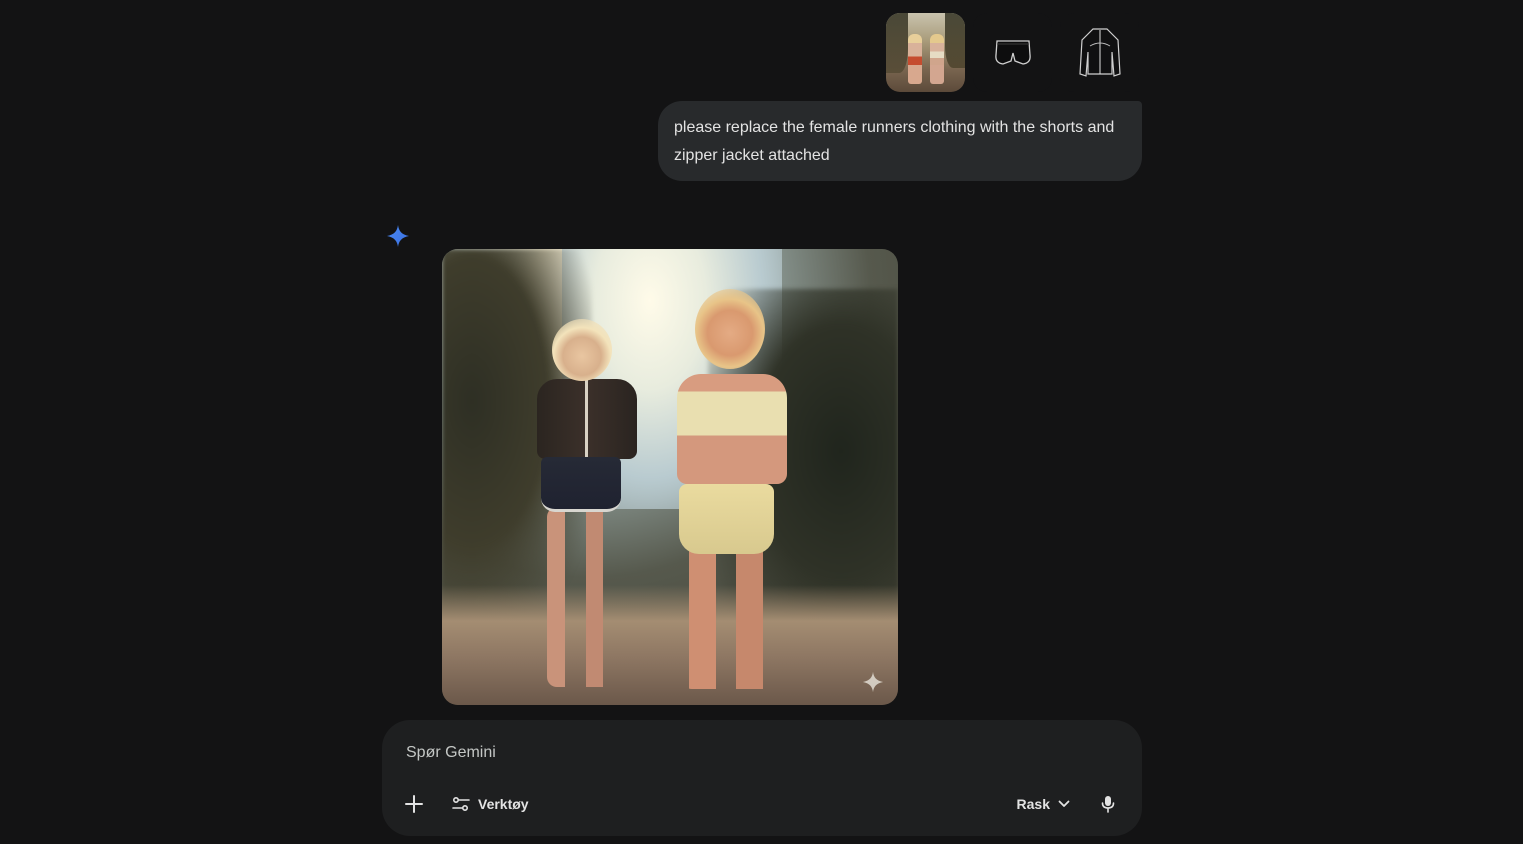 The image size is (1523, 844). What do you see at coordinates (581, 484) in the screenshot?
I see `runner-jacket-shorts` at bounding box center [581, 484].